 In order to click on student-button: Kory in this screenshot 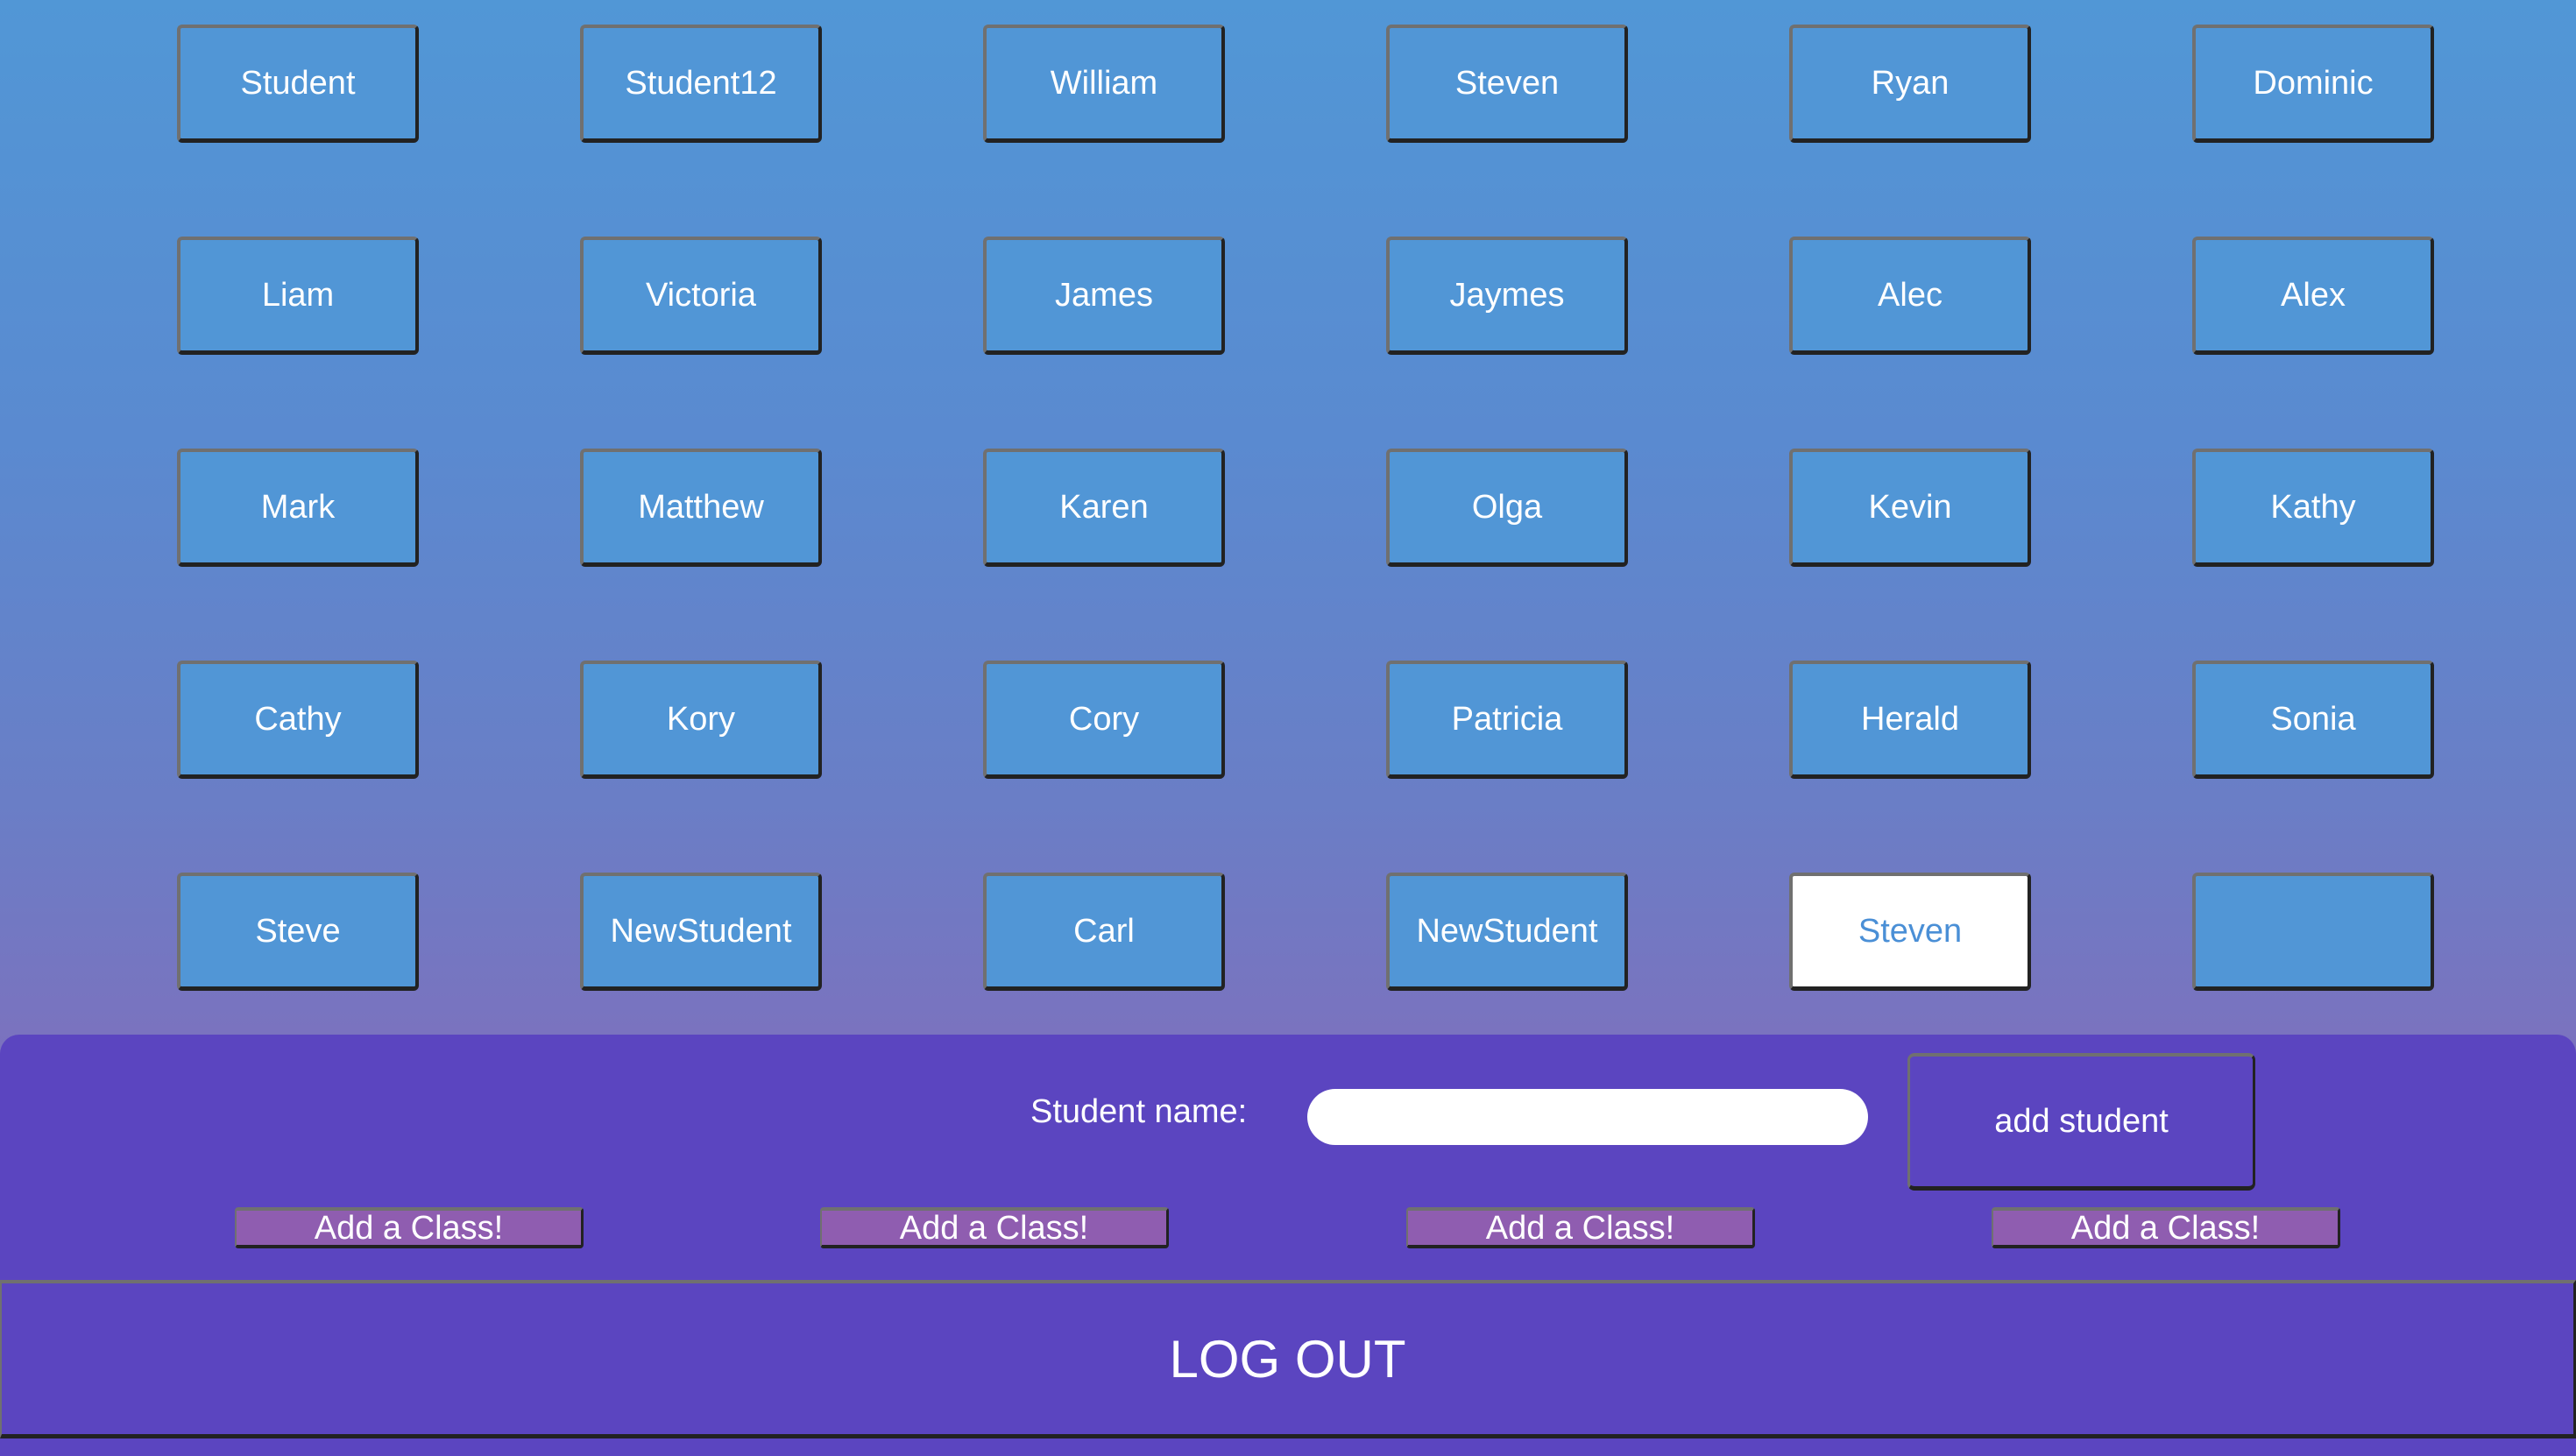, I will do `click(701, 720)`.